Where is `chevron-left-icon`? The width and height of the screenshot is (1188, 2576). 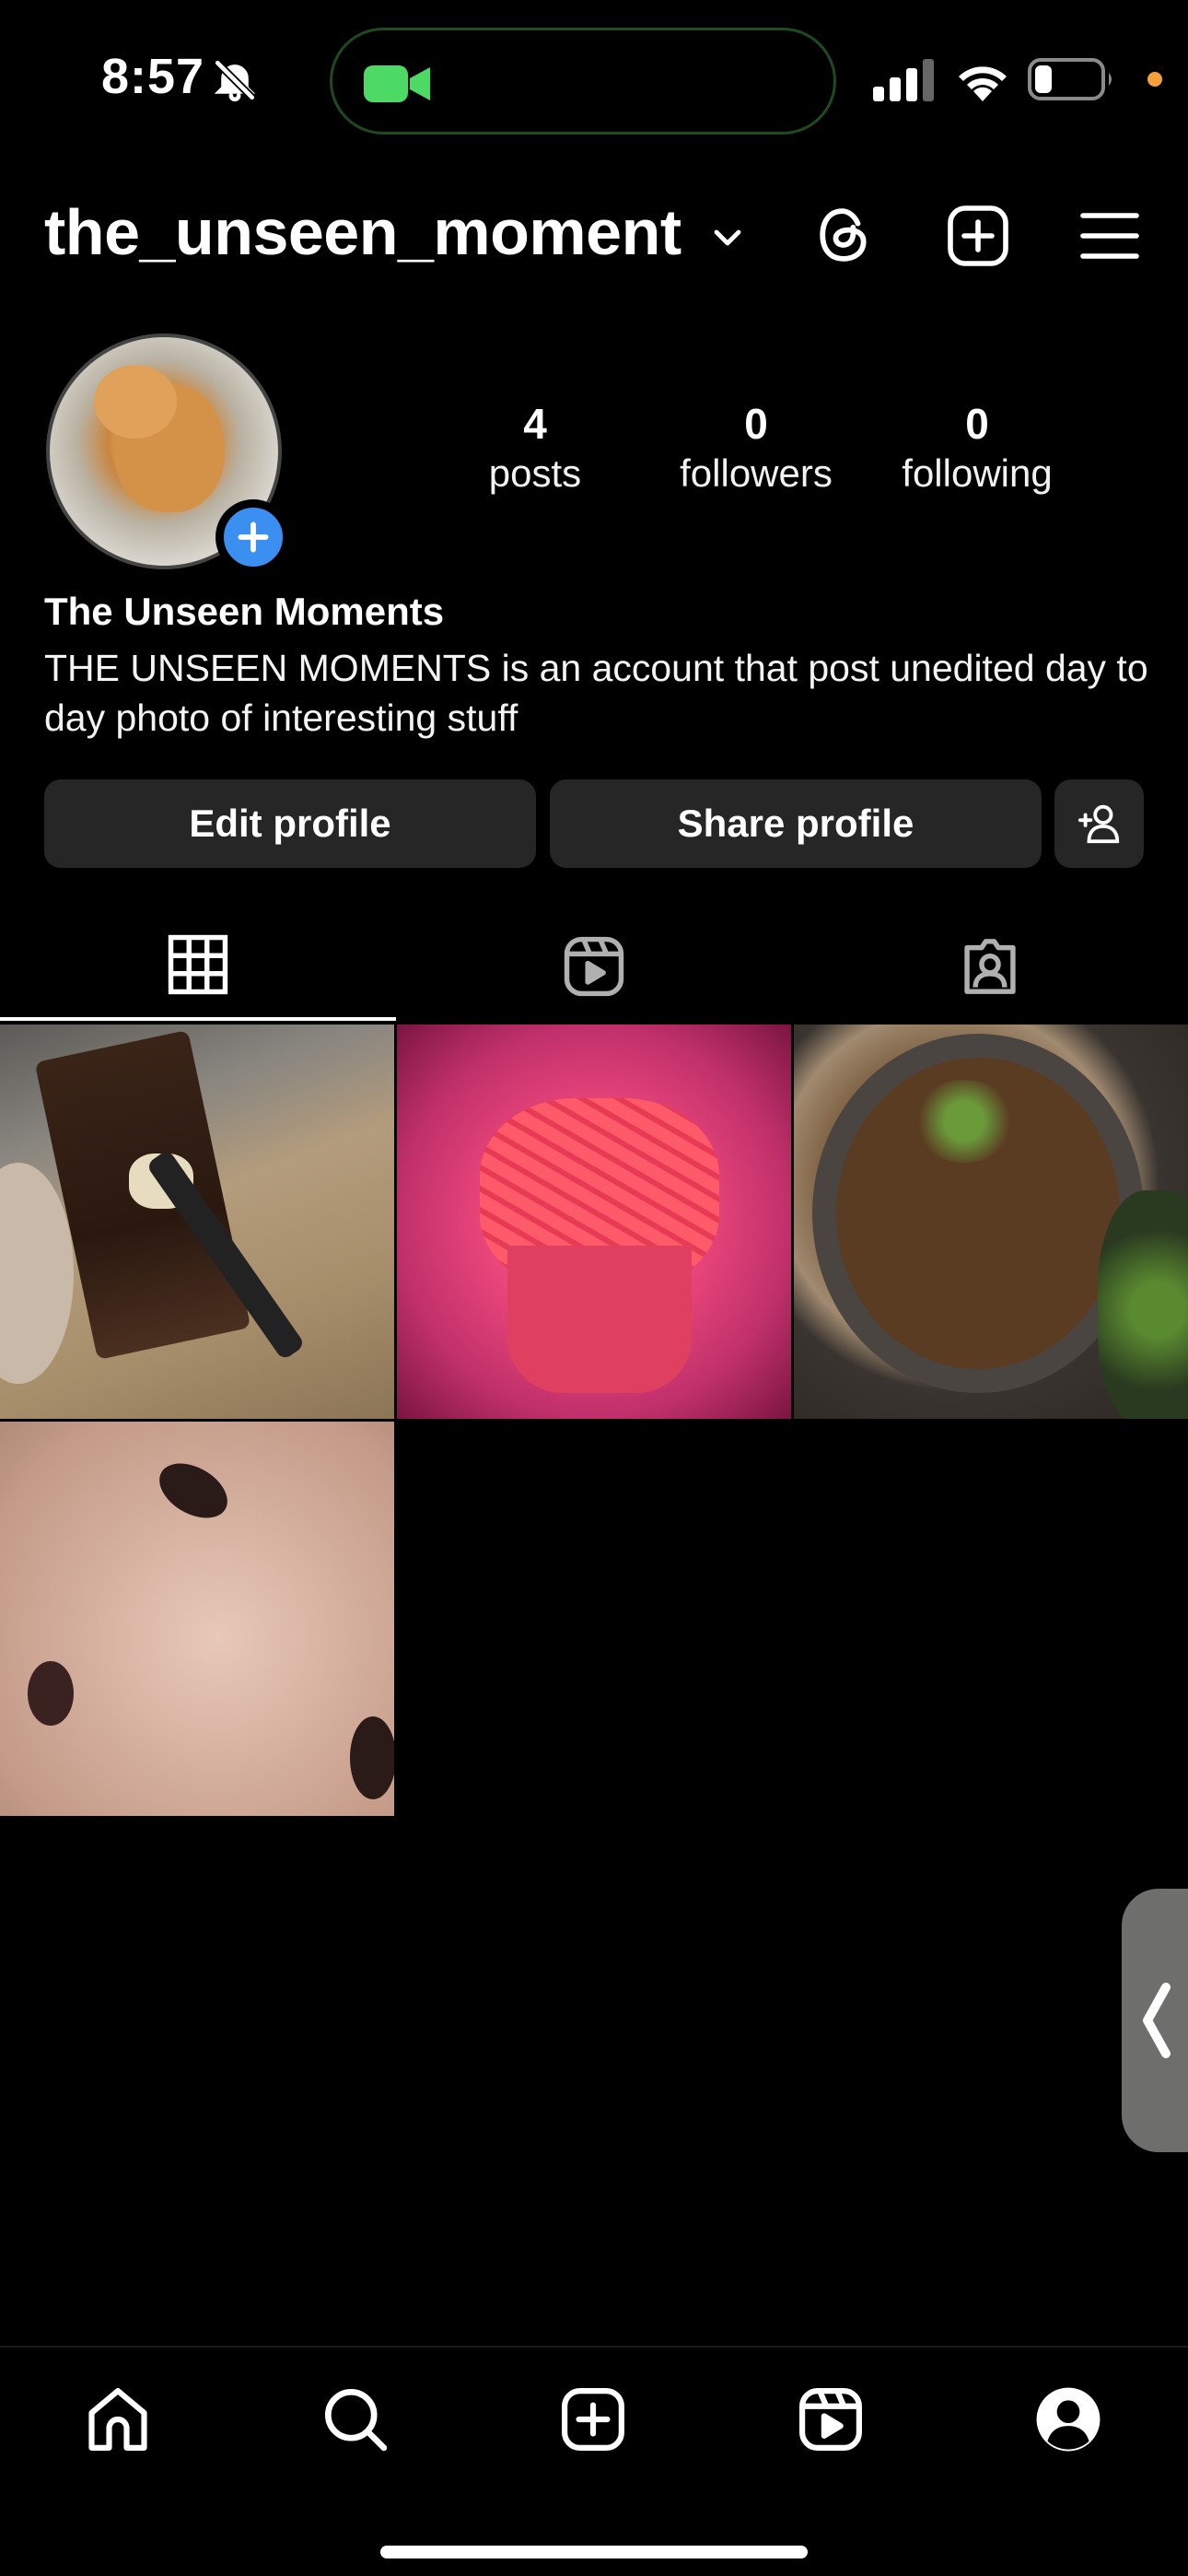 chevron-left-icon is located at coordinates (1157, 2021).